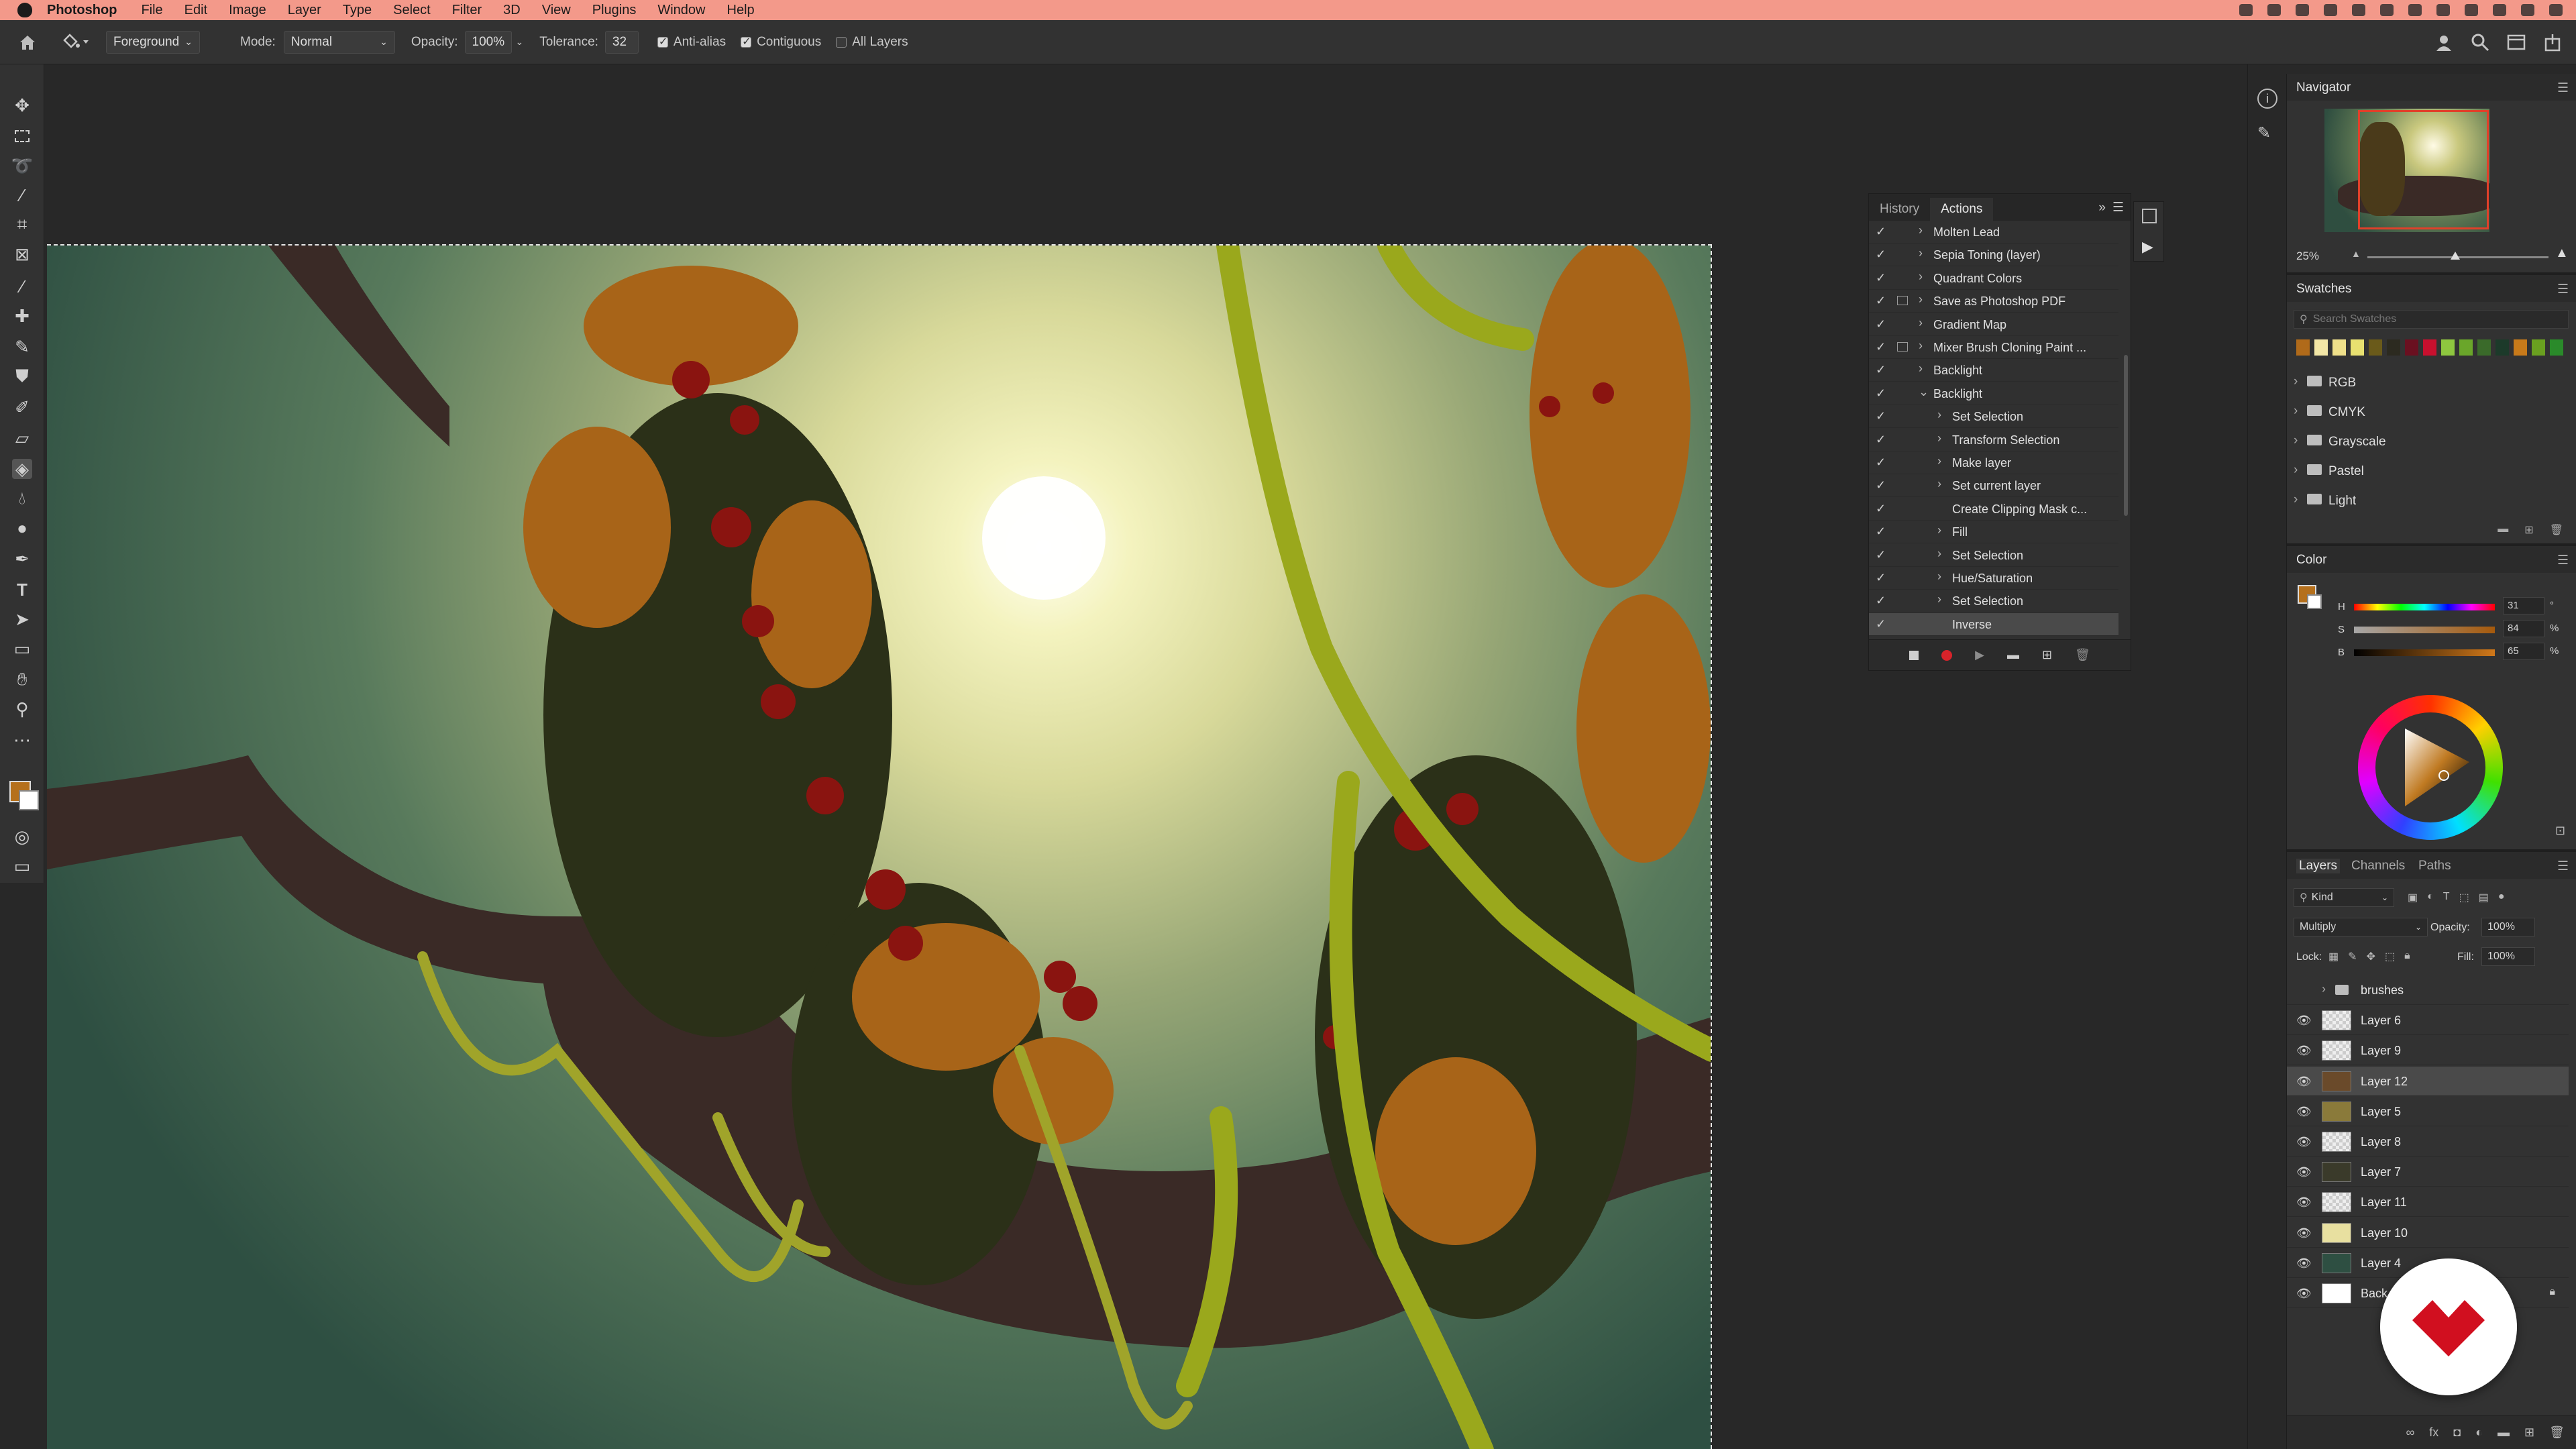 This screenshot has height=1449, width=2576. Describe the element at coordinates (2446, 897) in the screenshot. I see `type-filter-icon: T` at that location.